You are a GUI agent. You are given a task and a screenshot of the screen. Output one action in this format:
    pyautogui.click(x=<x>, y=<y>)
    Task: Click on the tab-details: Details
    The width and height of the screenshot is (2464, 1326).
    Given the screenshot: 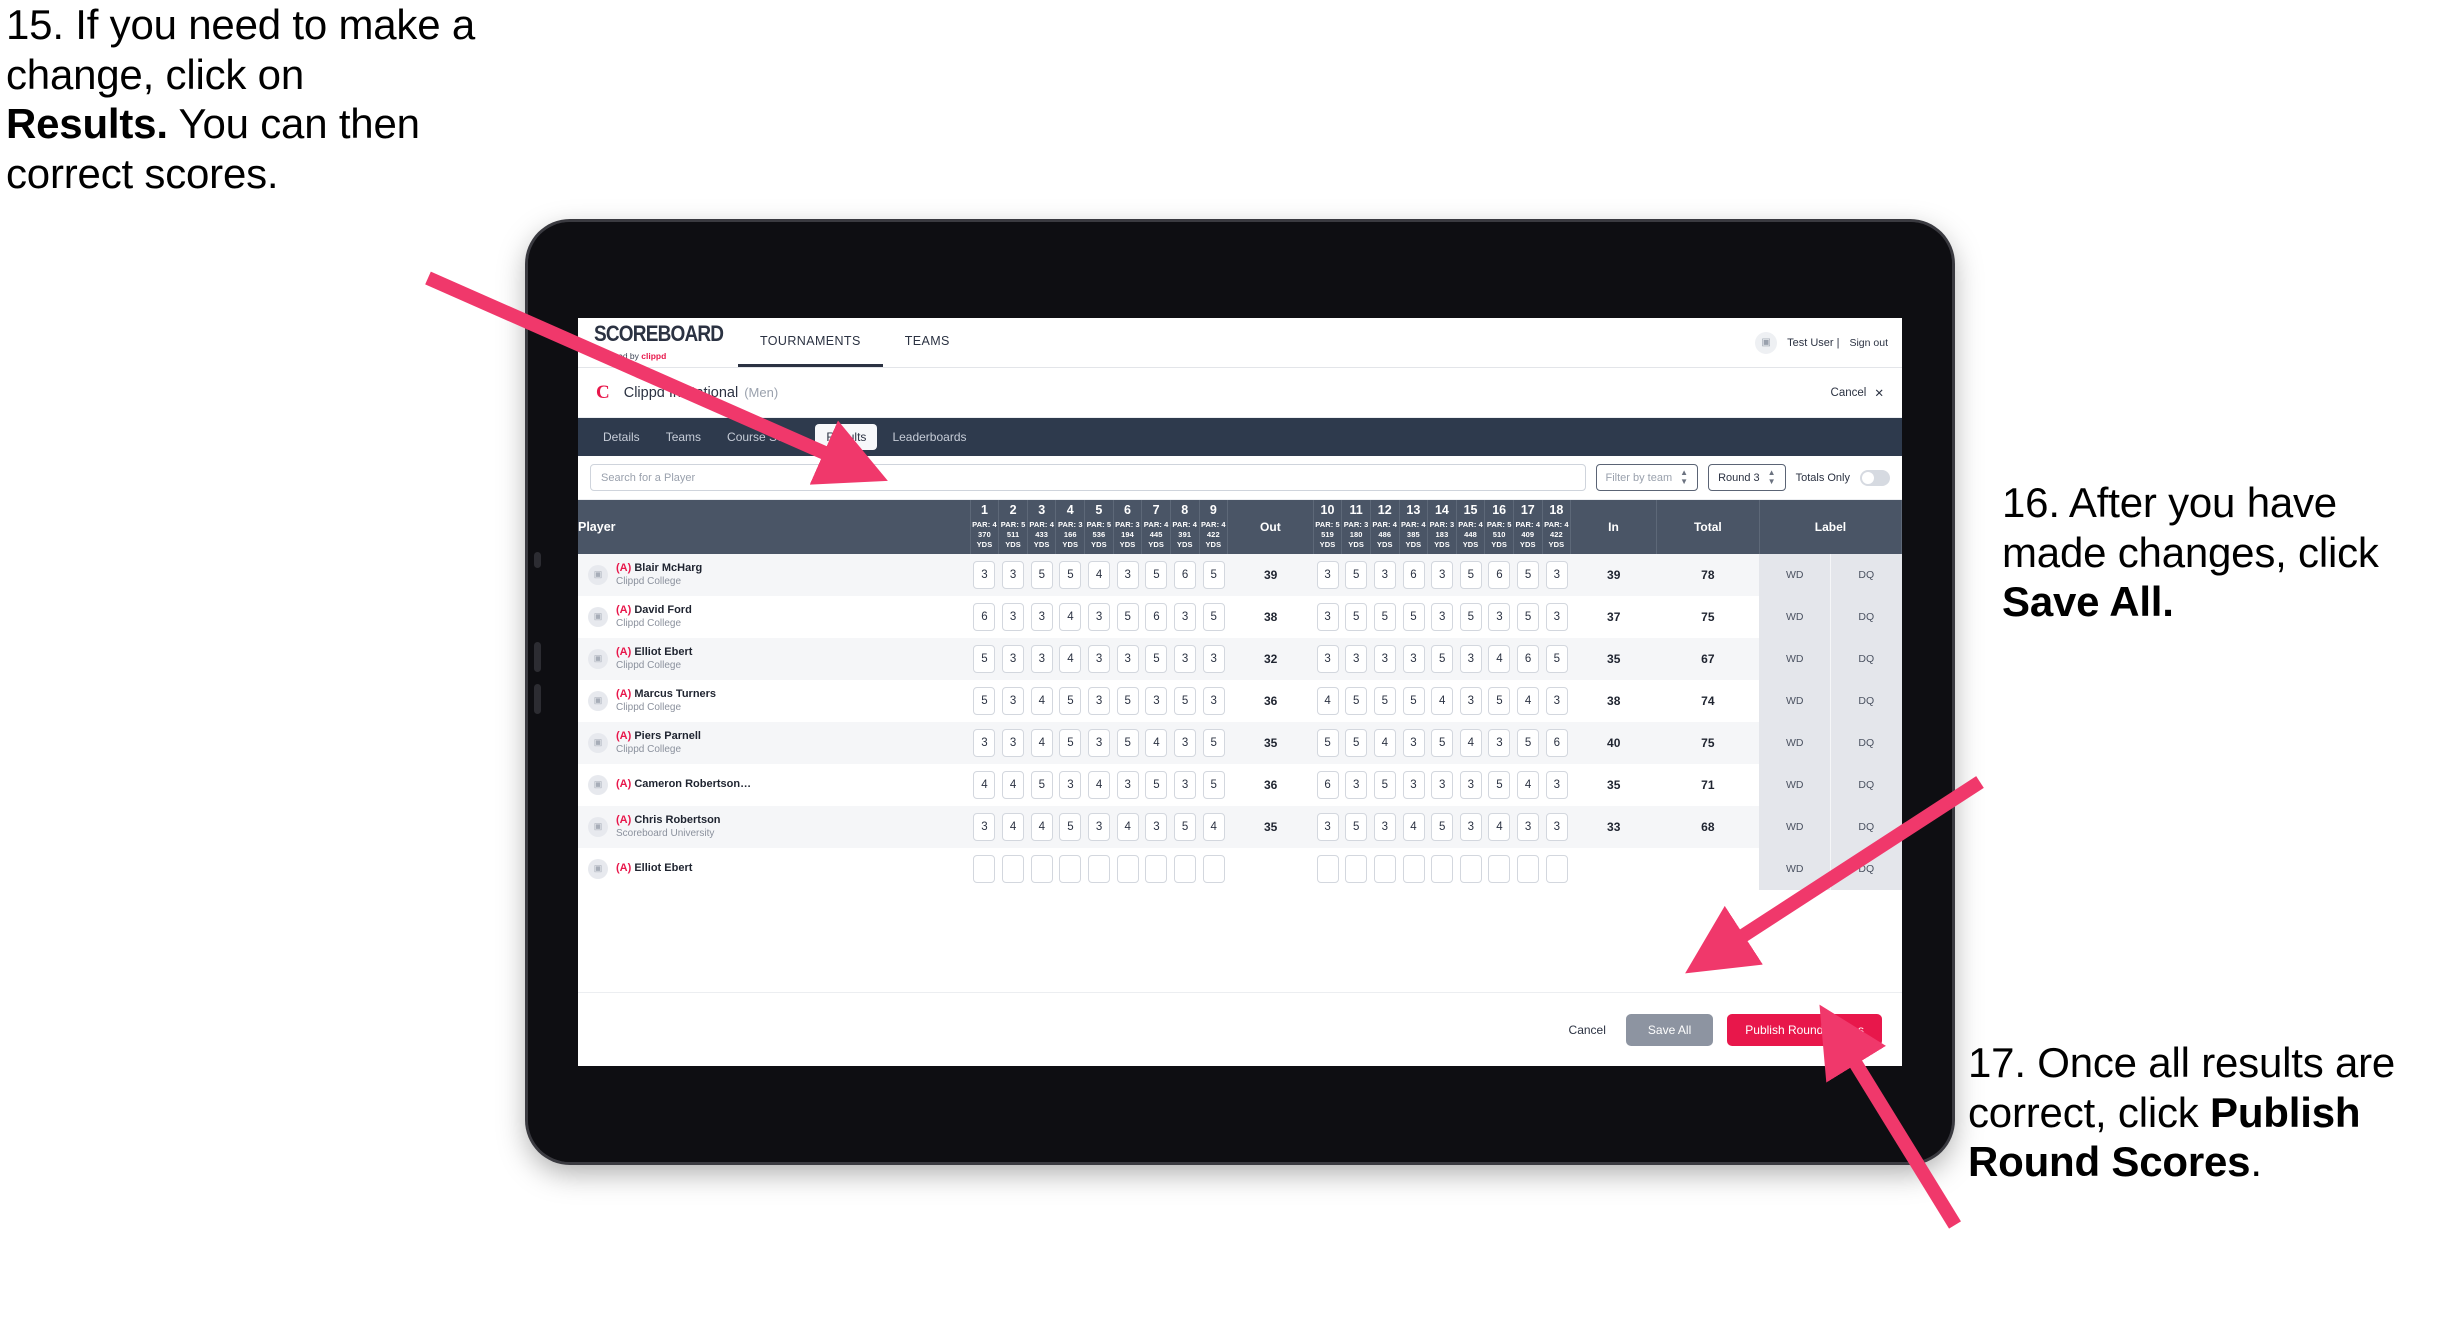 What is the action you would take?
    pyautogui.click(x=621, y=437)
    